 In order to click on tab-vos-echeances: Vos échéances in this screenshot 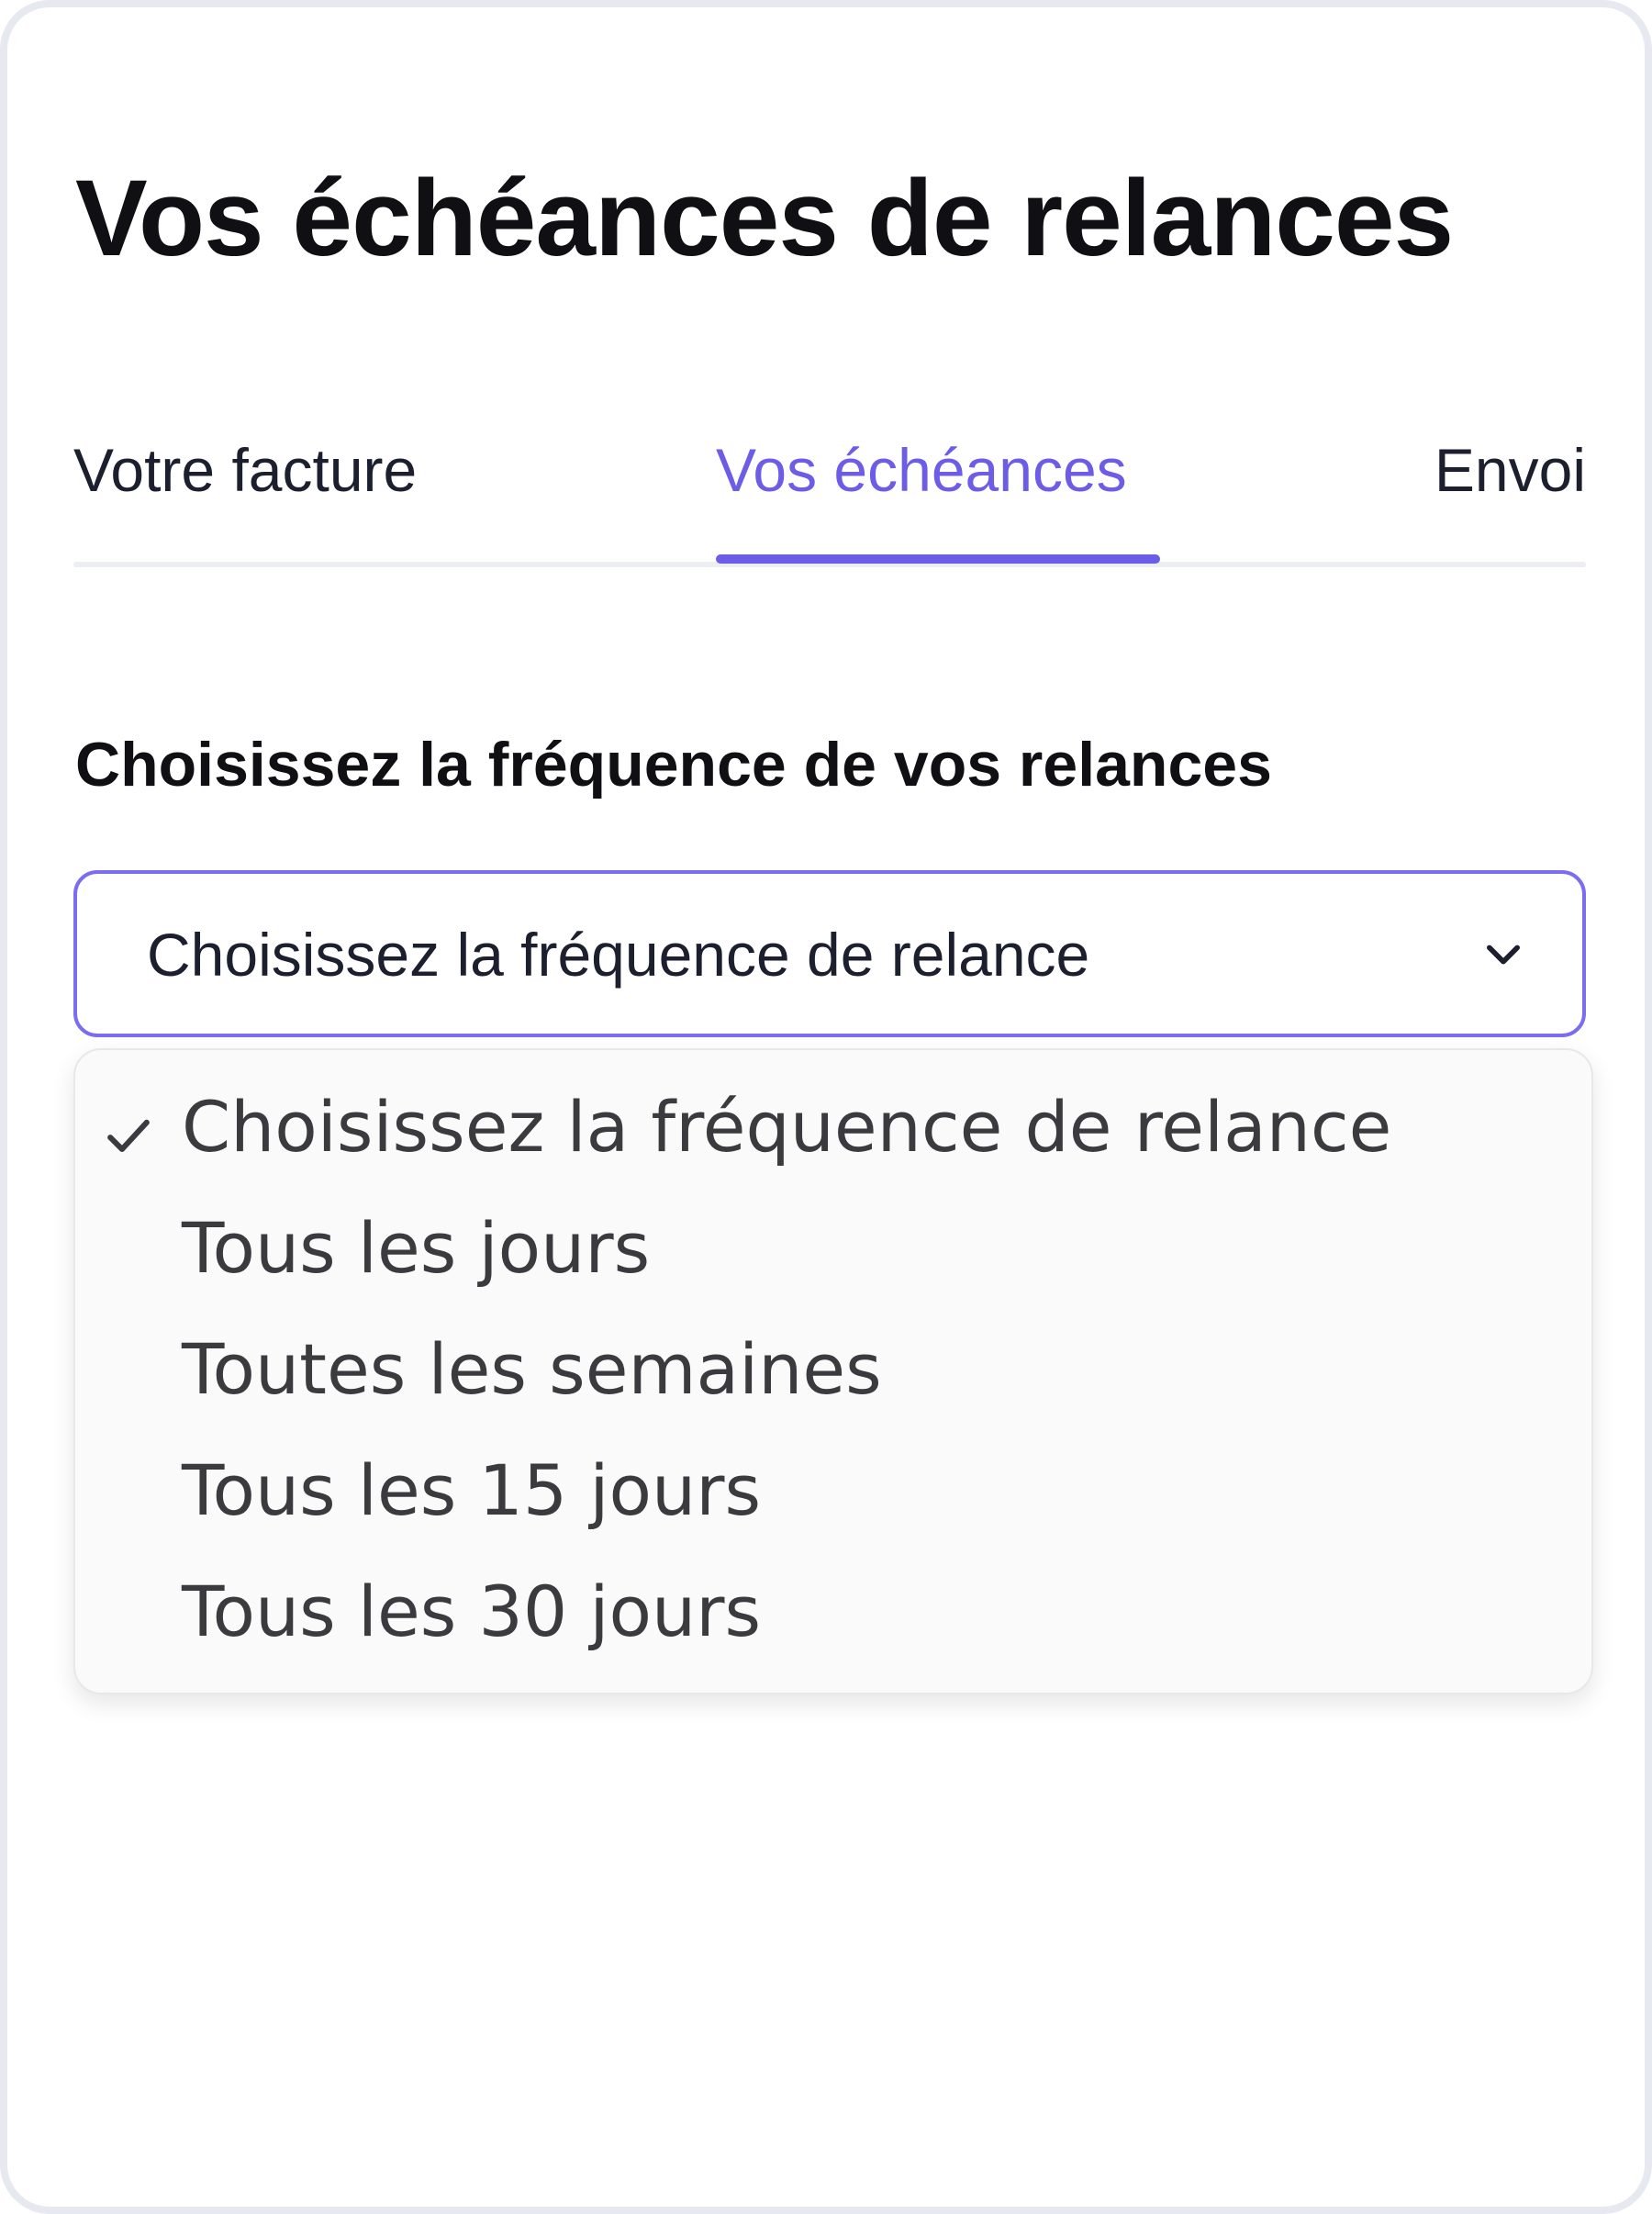, I will do `click(922, 470)`.